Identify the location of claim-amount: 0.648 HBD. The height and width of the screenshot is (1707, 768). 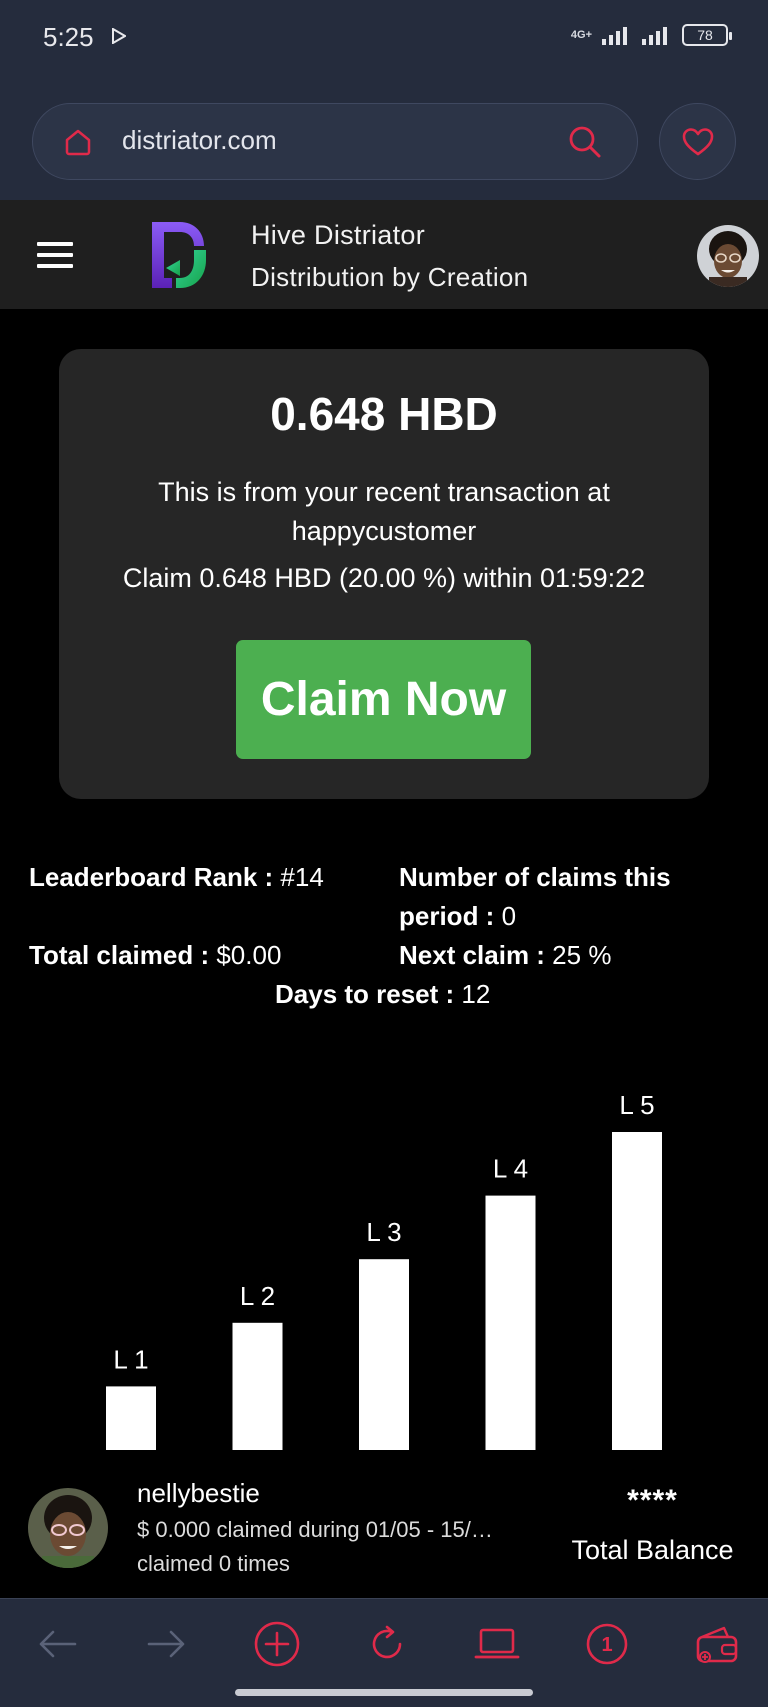
(384, 414).